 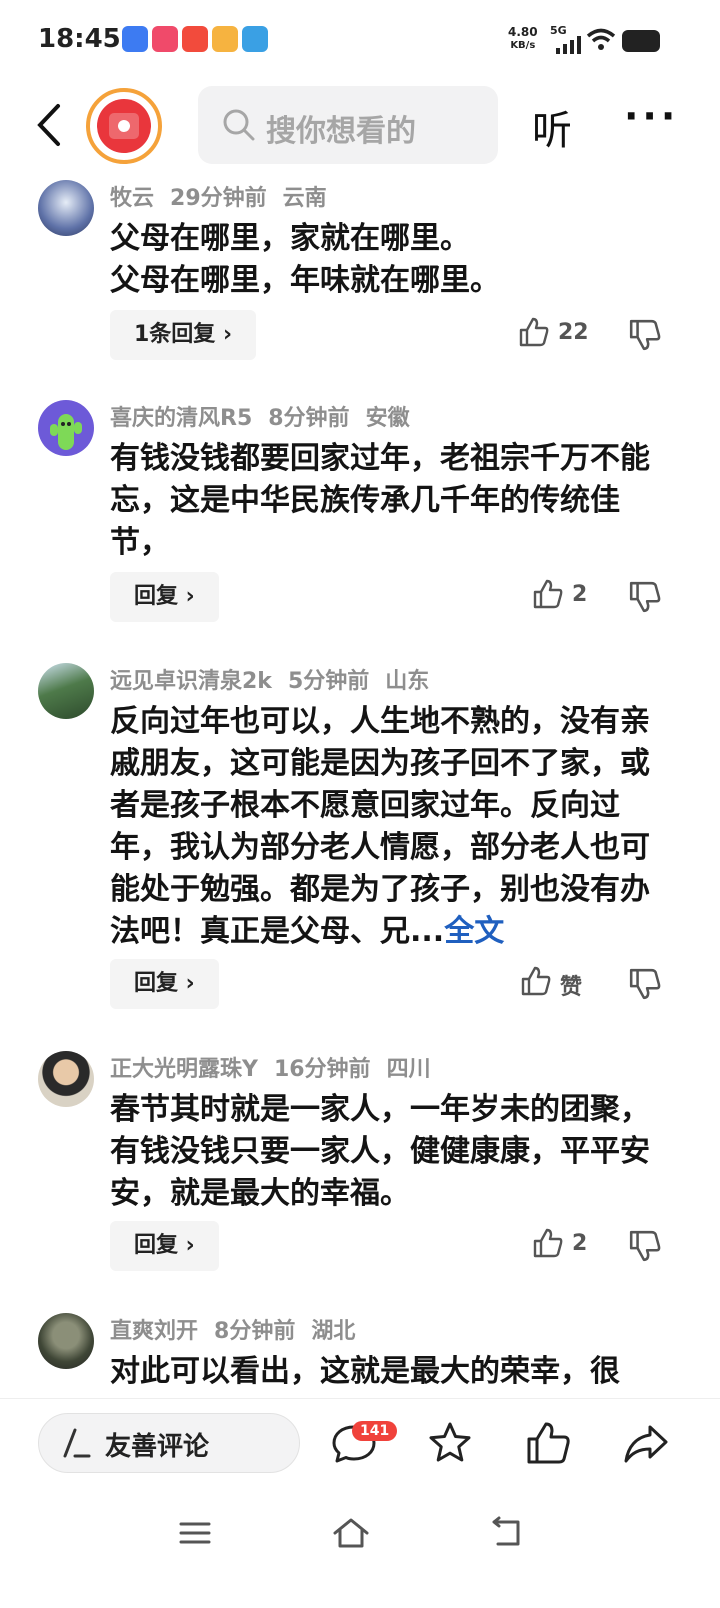 I want to click on browser-icon, so click(x=135, y=39).